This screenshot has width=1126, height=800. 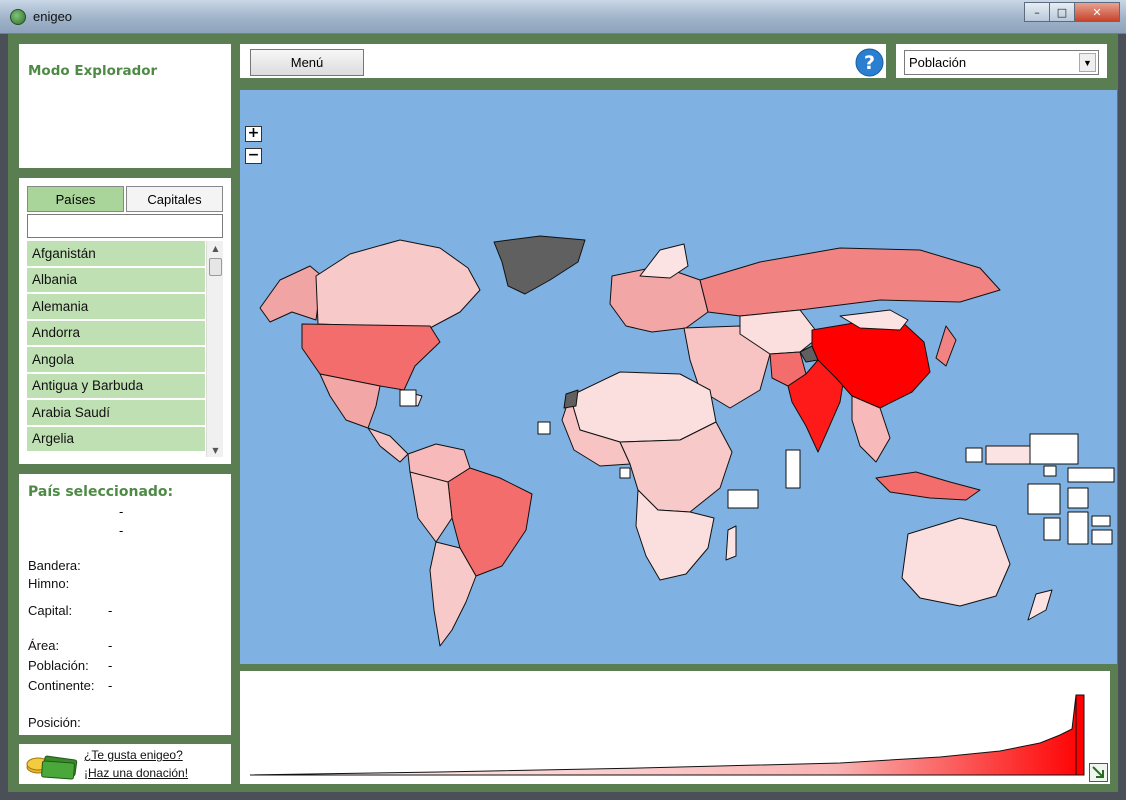 What do you see at coordinates (563, 17) in the screenshot?
I see `title-bar: enigeo – □ ✕` at bounding box center [563, 17].